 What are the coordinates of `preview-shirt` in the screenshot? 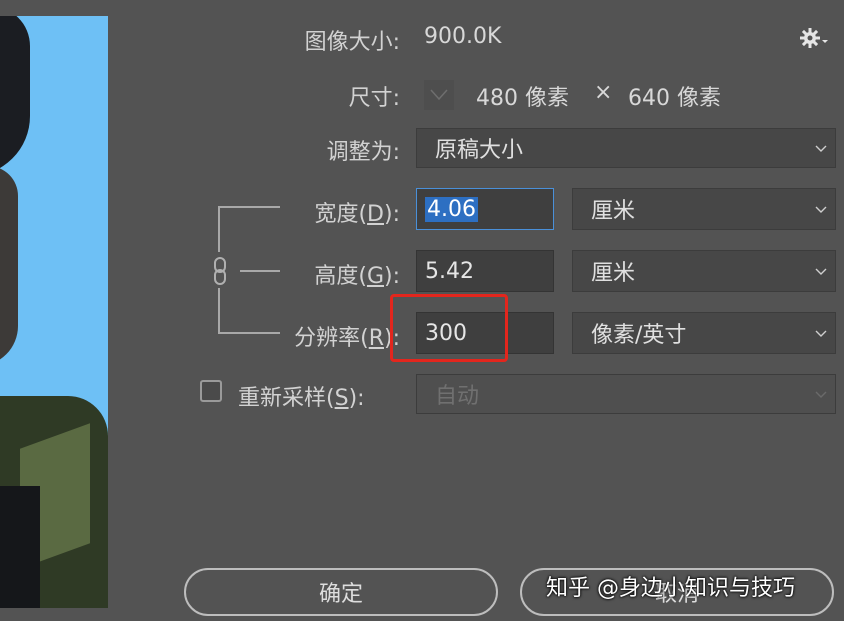 It's located at (20, 547).